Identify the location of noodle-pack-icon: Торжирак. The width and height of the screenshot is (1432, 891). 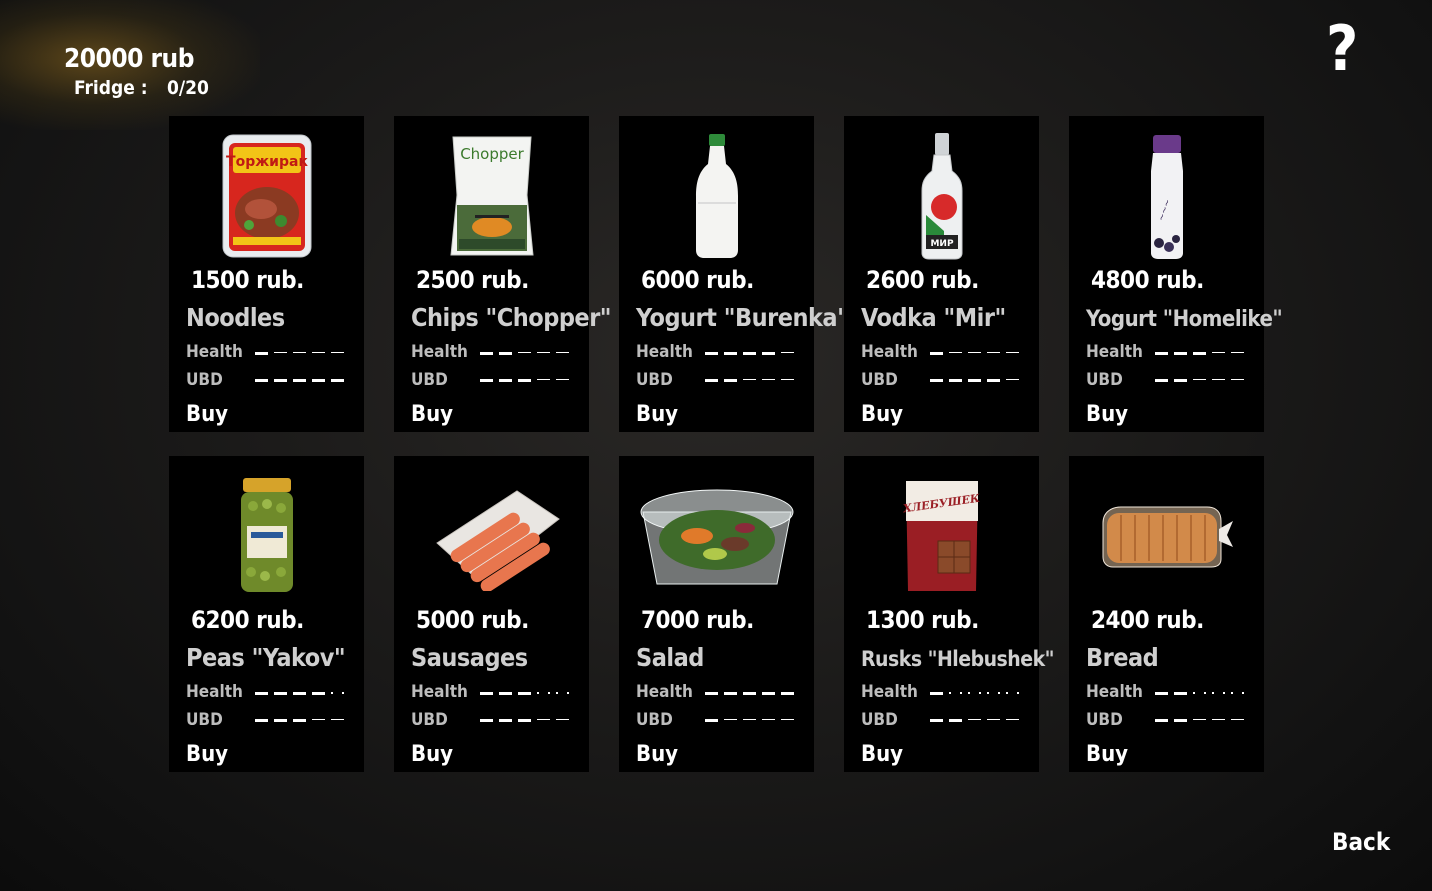
(266, 196).